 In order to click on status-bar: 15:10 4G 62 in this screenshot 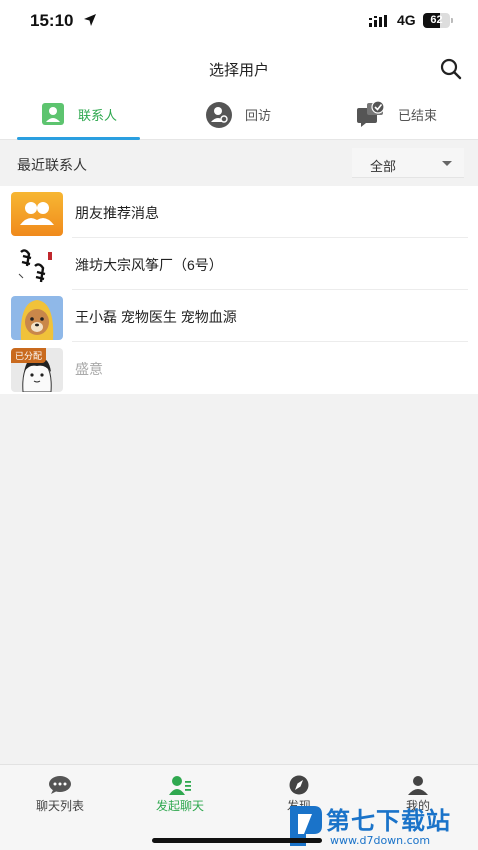, I will do `click(239, 21)`.